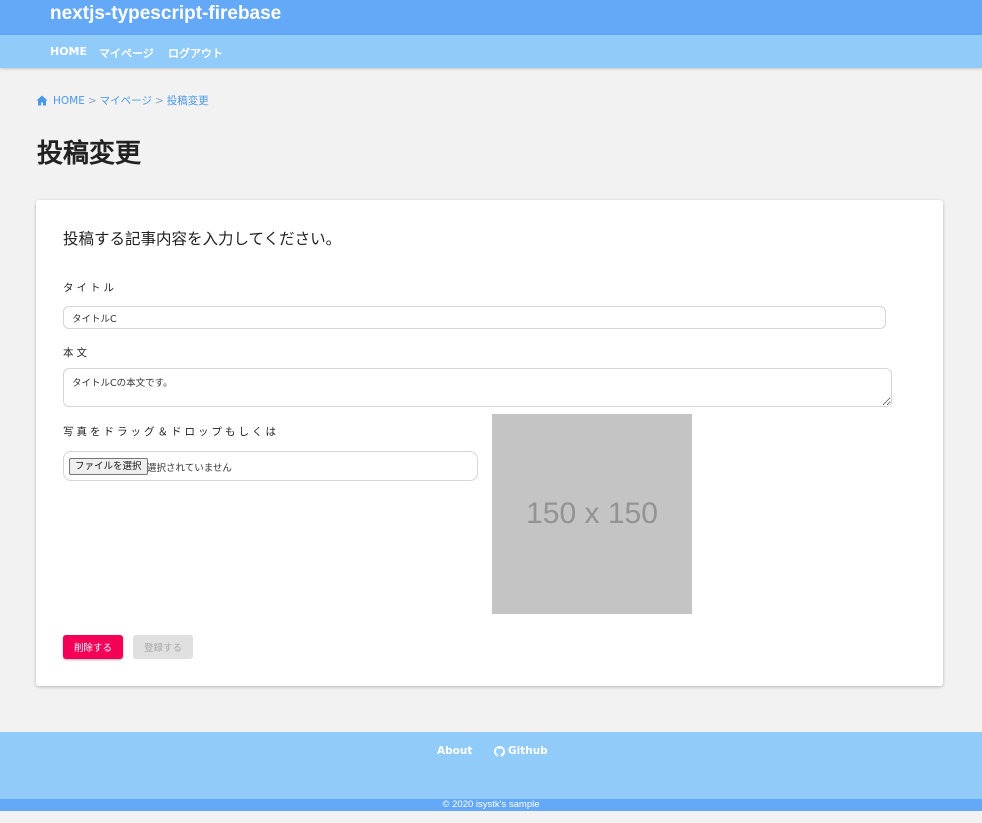 This screenshot has width=982, height=823. I want to click on page-title: 投稿変更, so click(89, 154).